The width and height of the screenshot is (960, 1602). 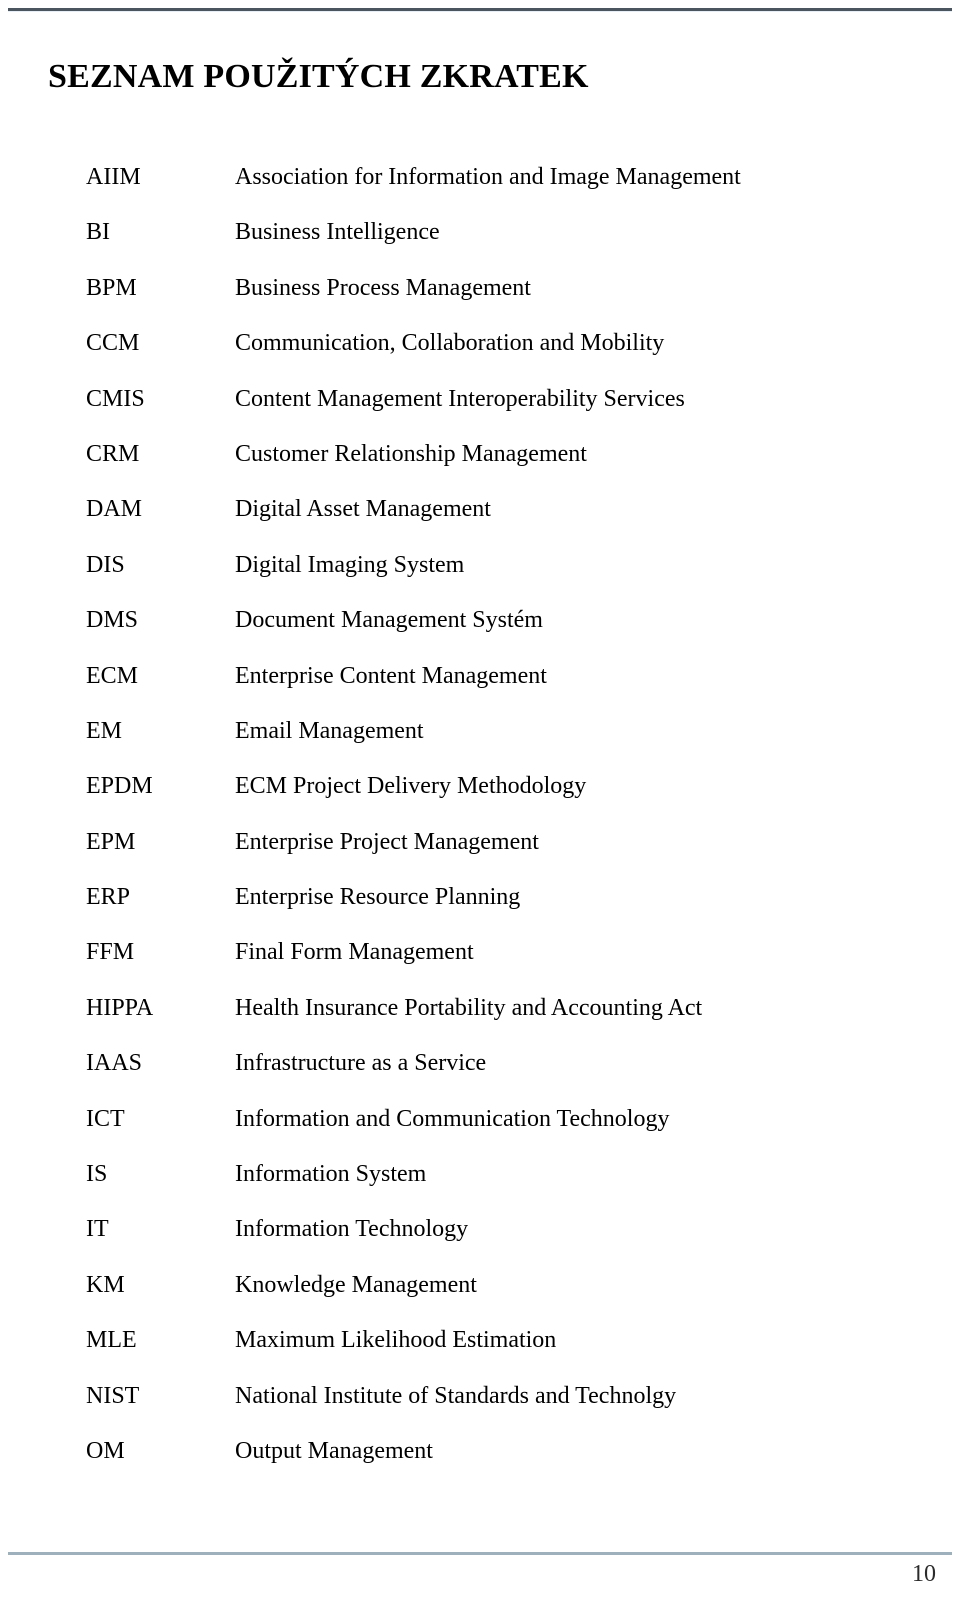 What do you see at coordinates (337, 232) in the screenshot?
I see `abbreviation-definition: Business Intelligence` at bounding box center [337, 232].